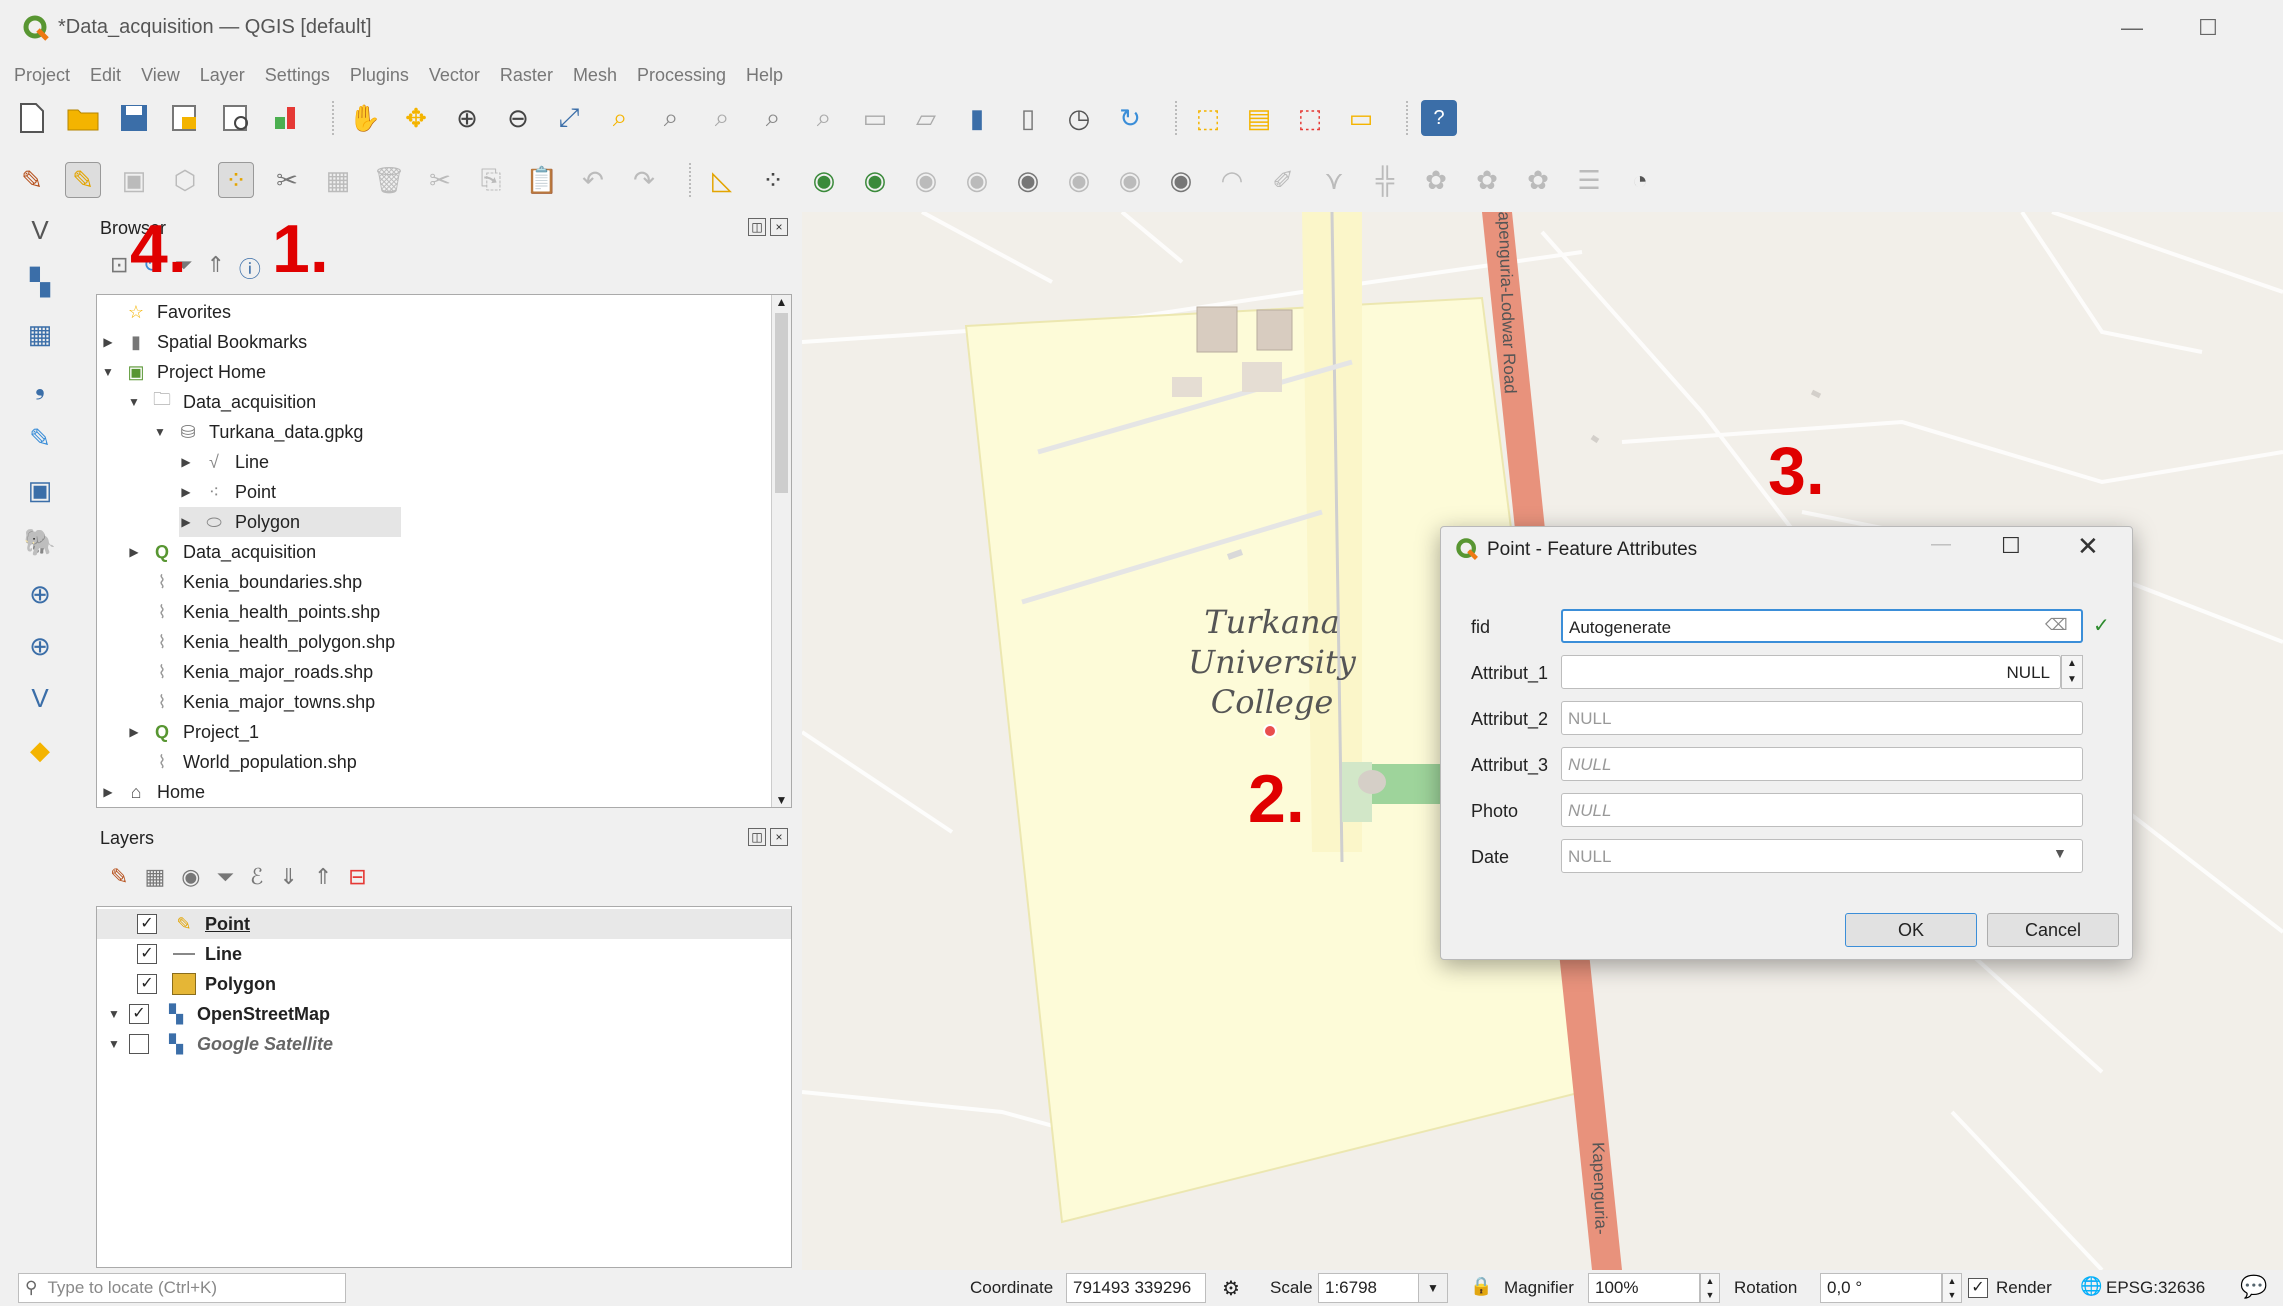 The width and height of the screenshot is (2283, 1306). I want to click on add-delimited-text-icon: ❟, so click(40, 386).